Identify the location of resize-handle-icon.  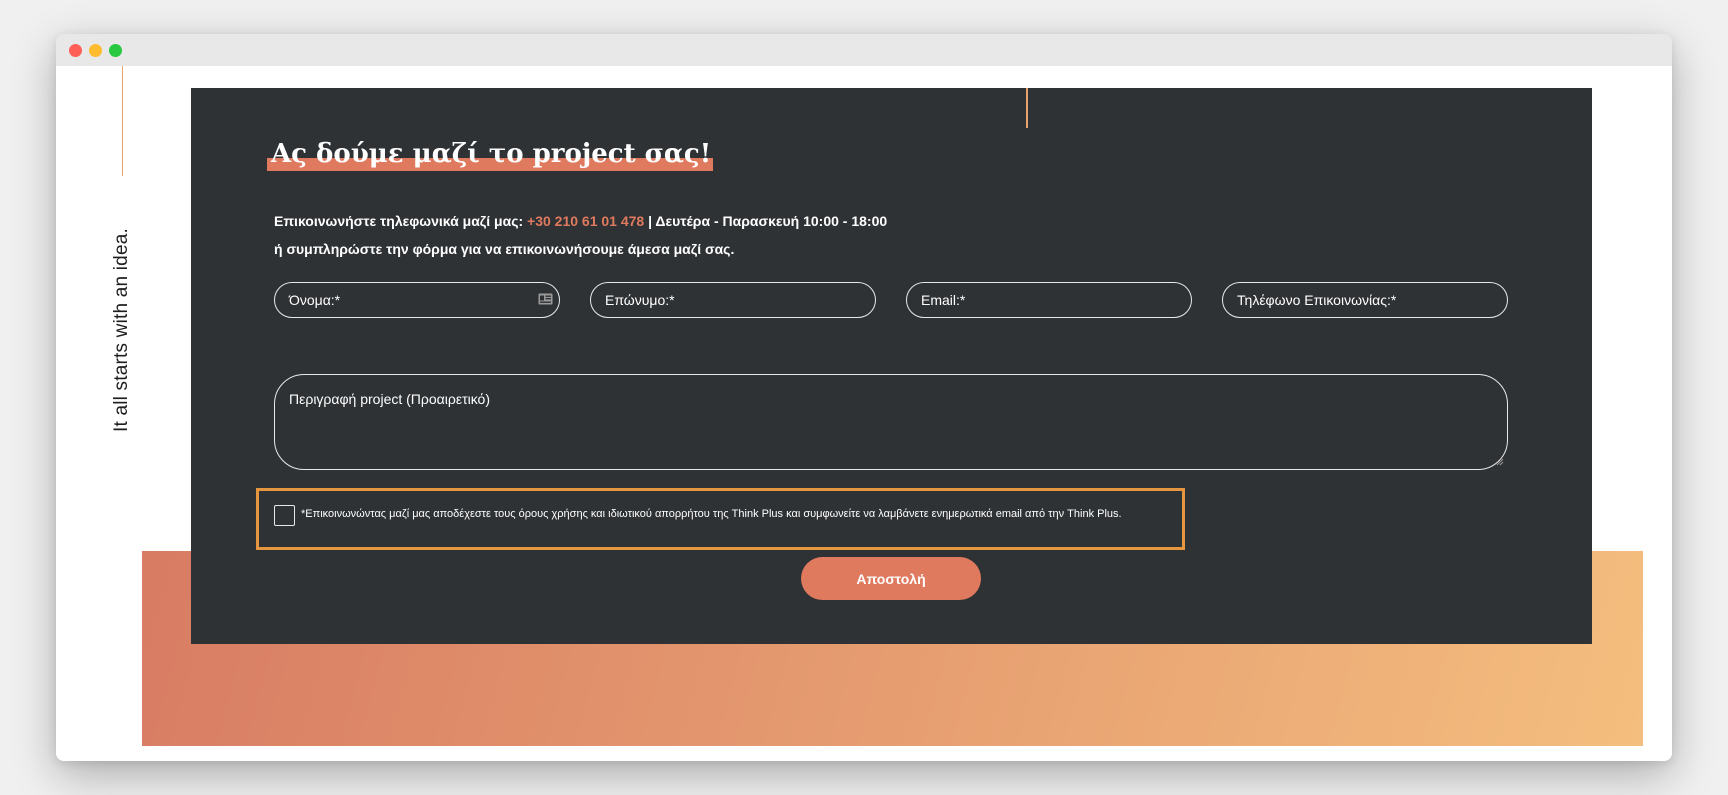
(1500, 462).